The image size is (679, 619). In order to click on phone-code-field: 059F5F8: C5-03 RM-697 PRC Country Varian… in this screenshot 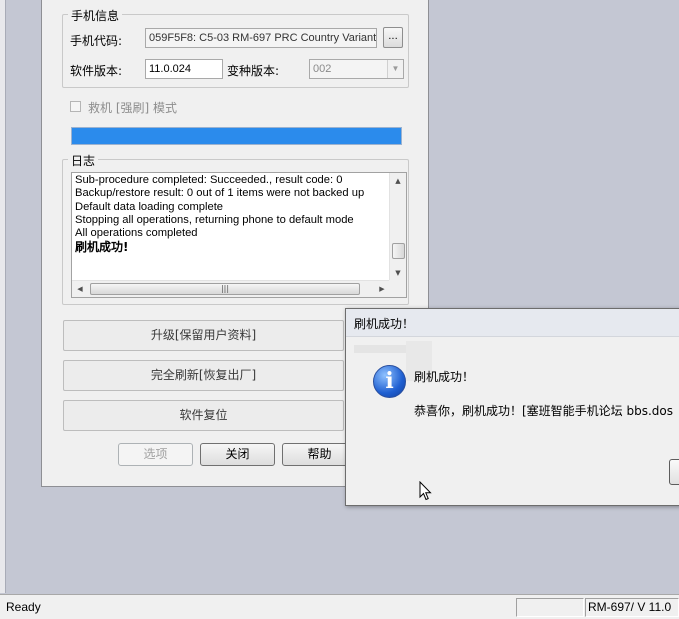, I will do `click(261, 38)`.